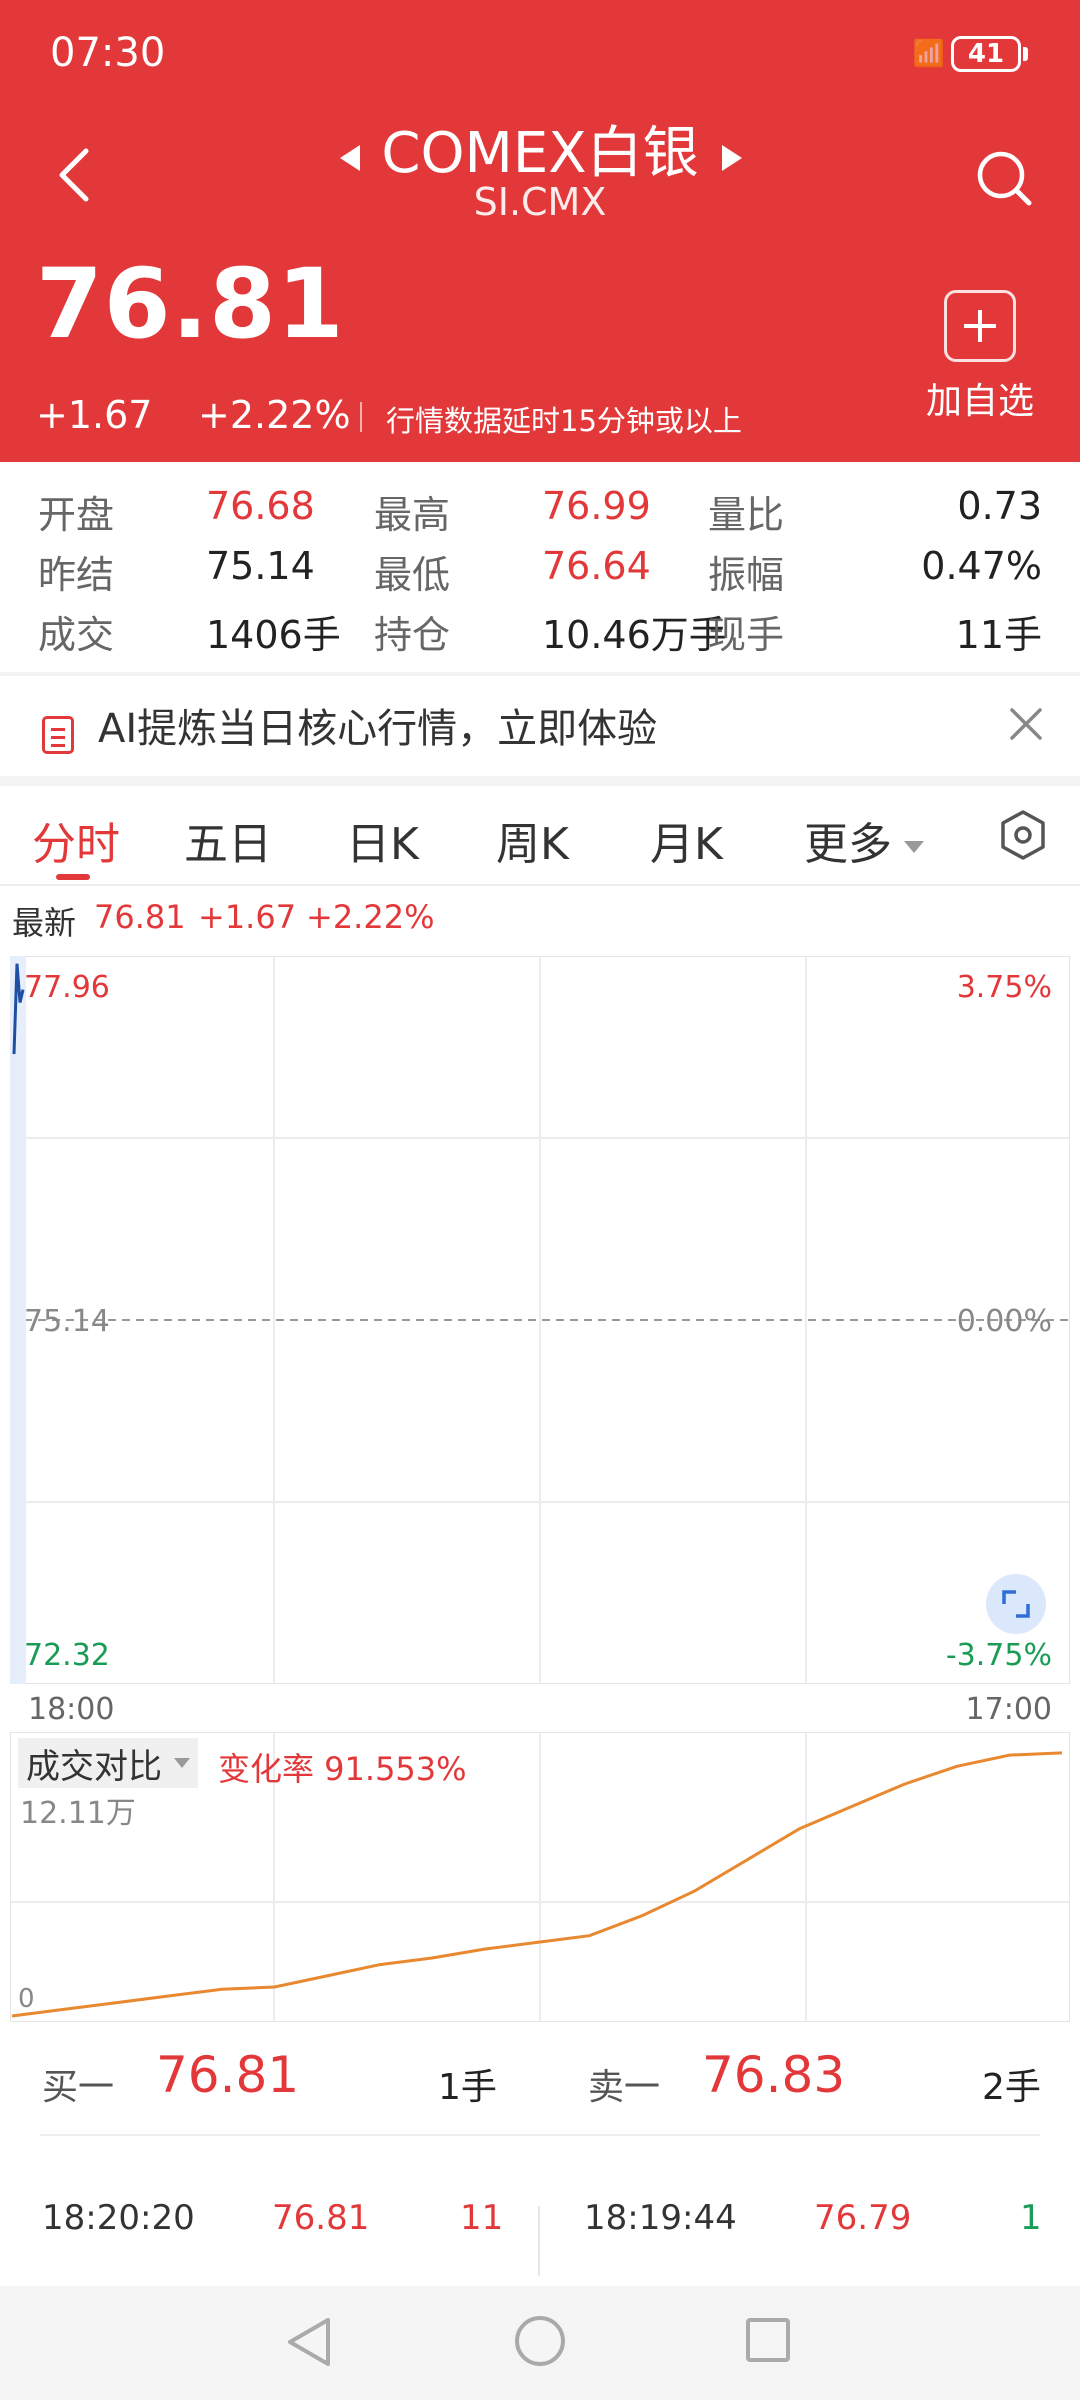 Image resolution: width=1080 pixels, height=2400 pixels. Describe the element at coordinates (467, 2087) in the screenshot. I see `bid-qty: 1手` at that location.